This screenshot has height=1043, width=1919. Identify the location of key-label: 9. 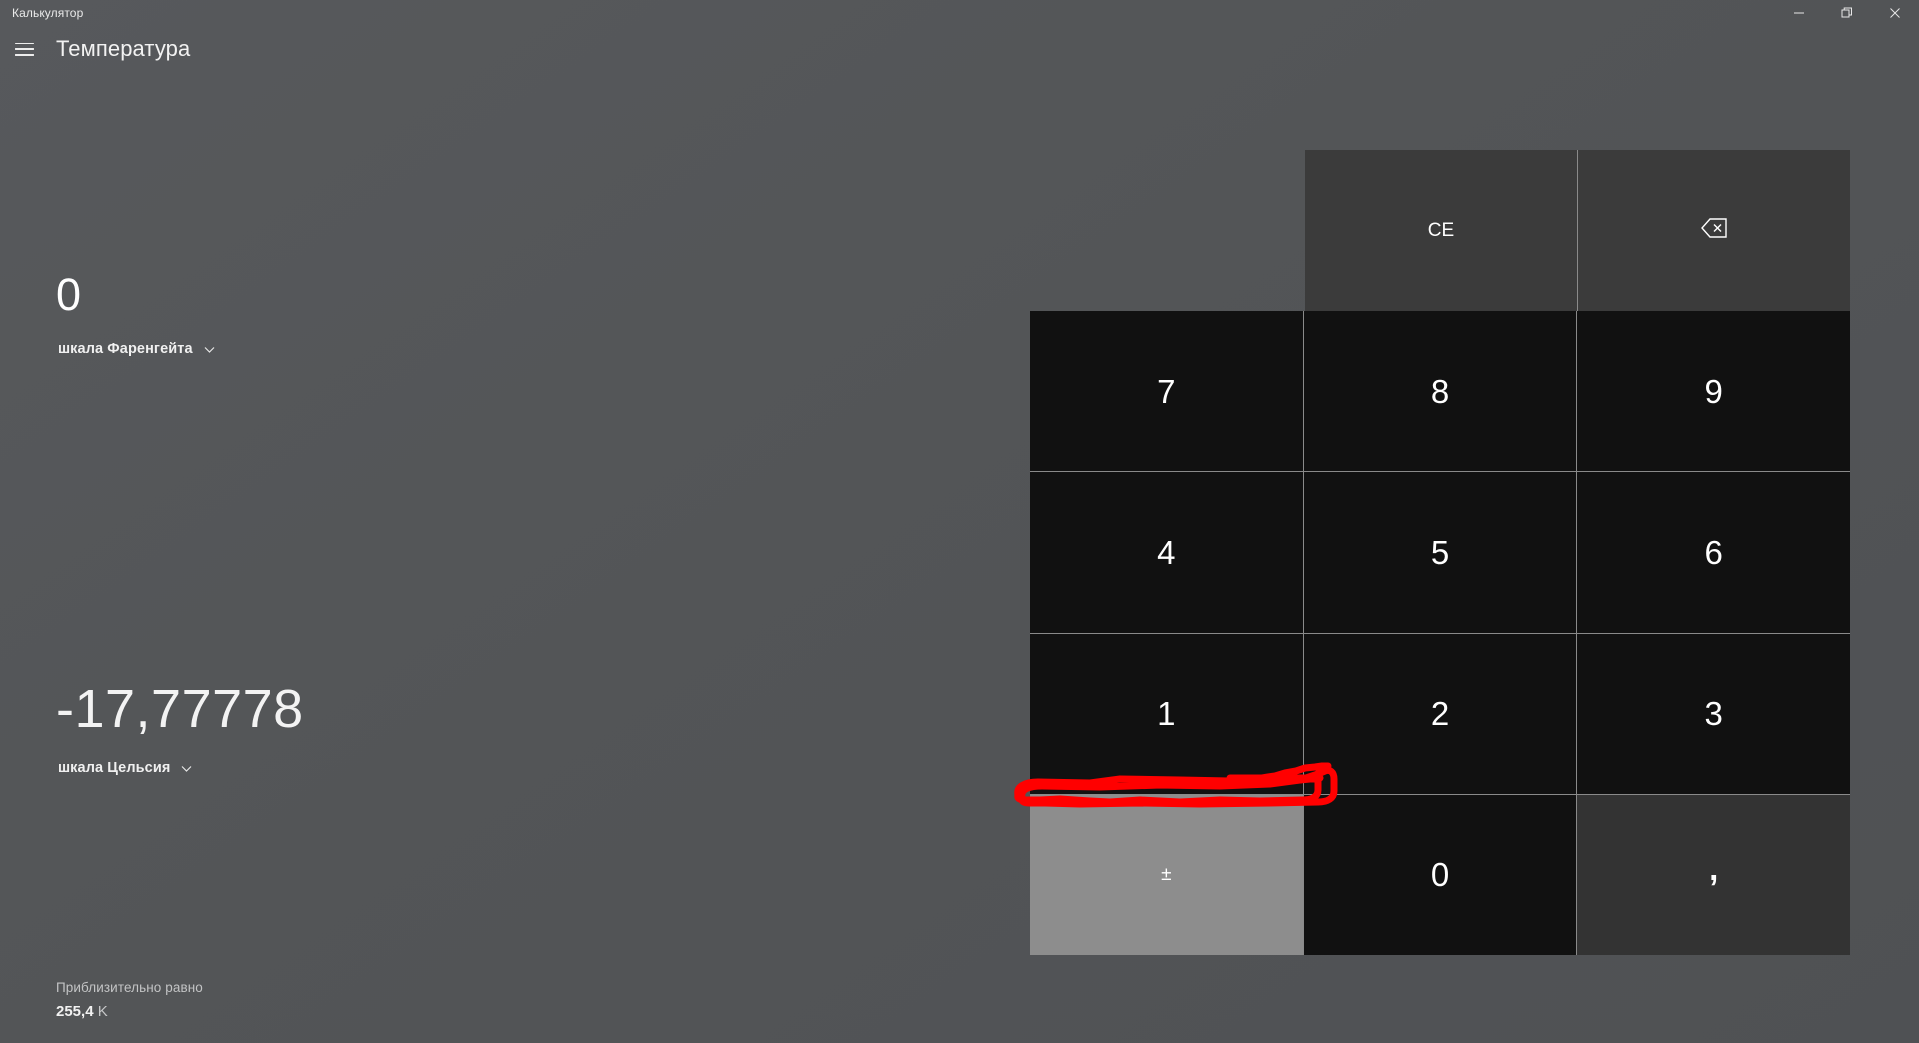
(1713, 391).